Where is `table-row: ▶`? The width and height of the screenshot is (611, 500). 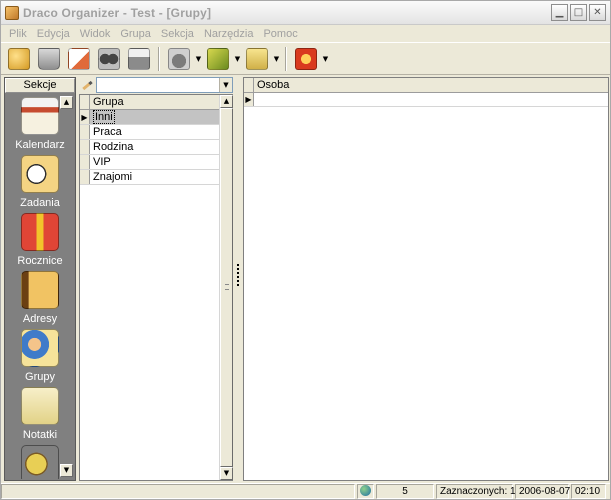
table-row: ▶ is located at coordinates (426, 100).